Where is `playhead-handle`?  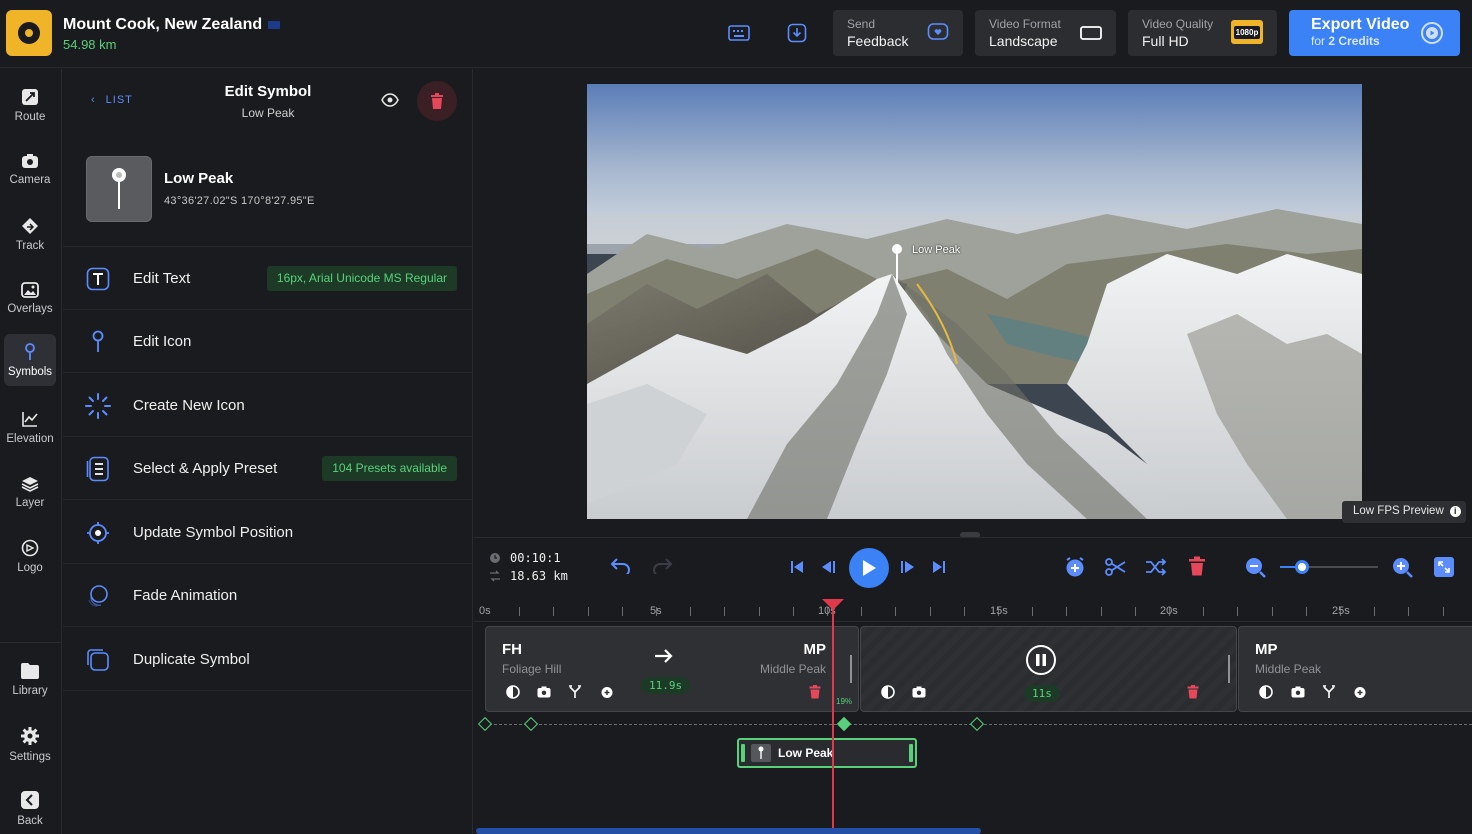
playhead-handle is located at coordinates (833, 604).